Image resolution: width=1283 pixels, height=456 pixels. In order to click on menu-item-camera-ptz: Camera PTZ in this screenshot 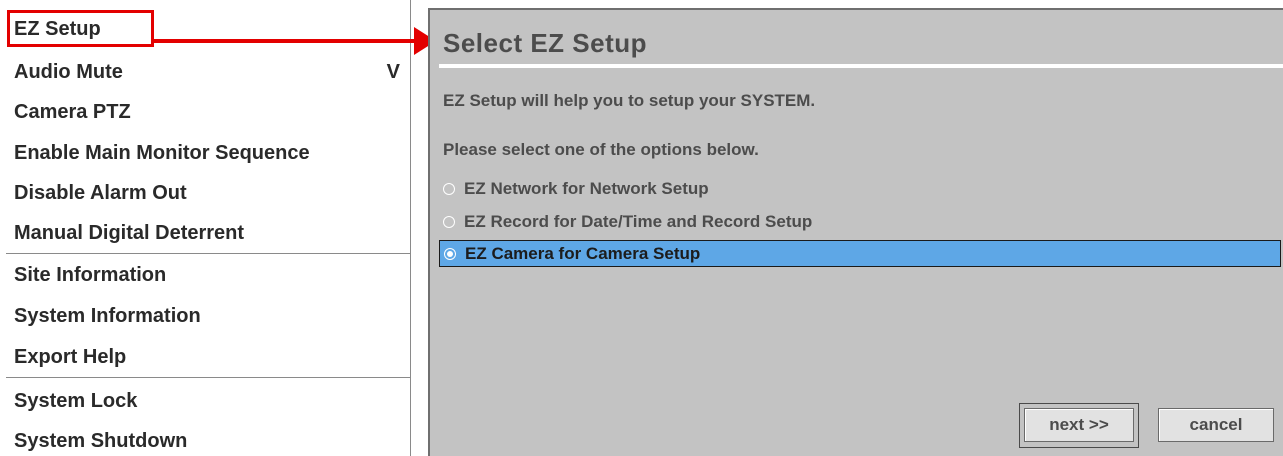, I will do `click(72, 112)`.